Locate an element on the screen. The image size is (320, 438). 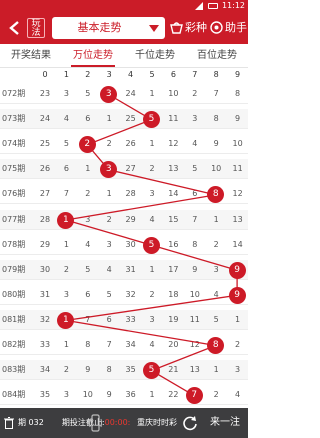
column-header-digit: 1 is located at coordinates (66, 74).